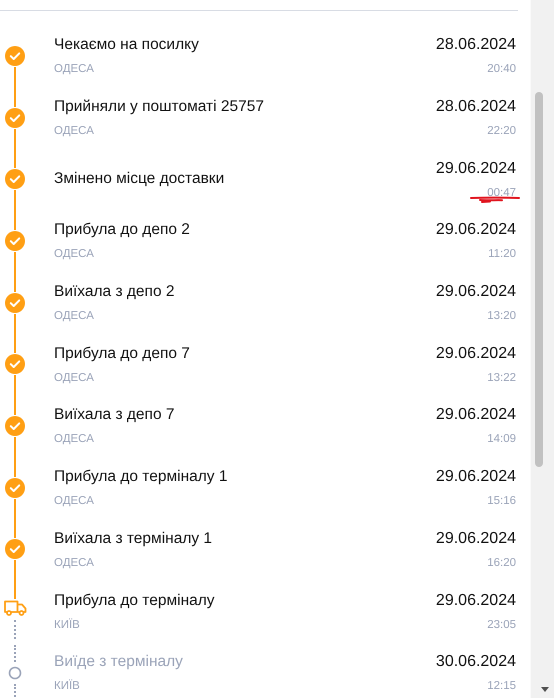 This screenshot has width=554, height=698. Describe the element at coordinates (122, 230) in the screenshot. I see `event-title: Прибула до депо 2` at that location.